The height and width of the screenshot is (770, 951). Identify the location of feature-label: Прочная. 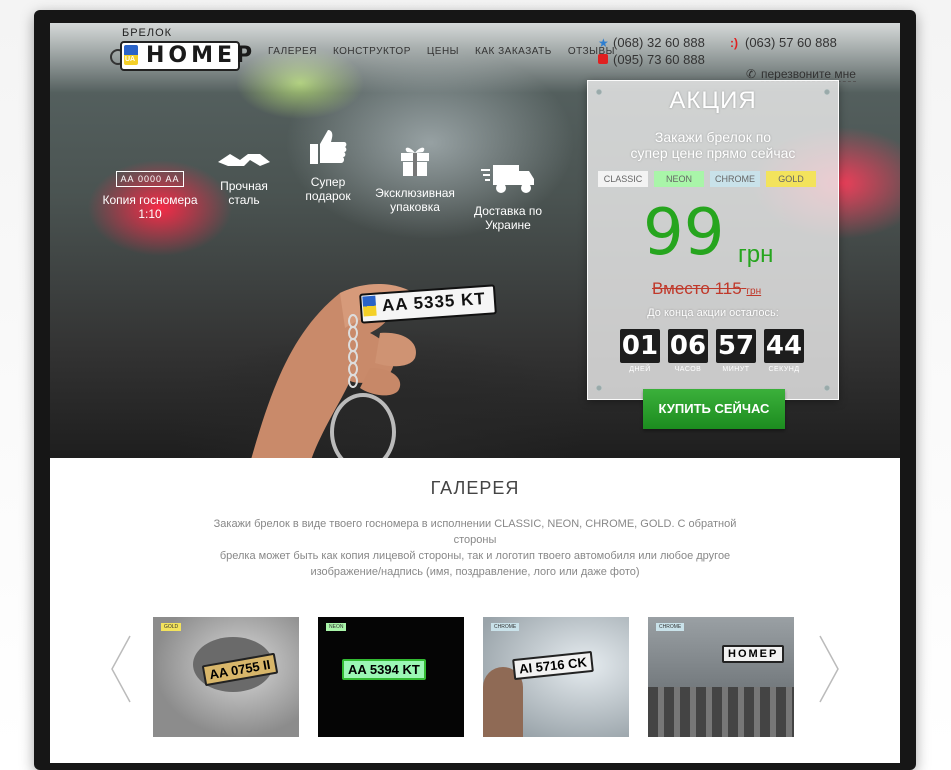
(244, 186).